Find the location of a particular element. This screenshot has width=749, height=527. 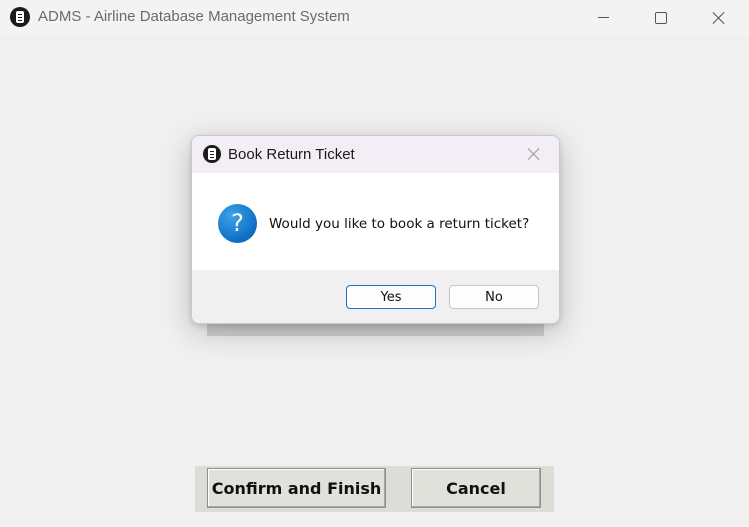

minimize-button is located at coordinates (603, 17).